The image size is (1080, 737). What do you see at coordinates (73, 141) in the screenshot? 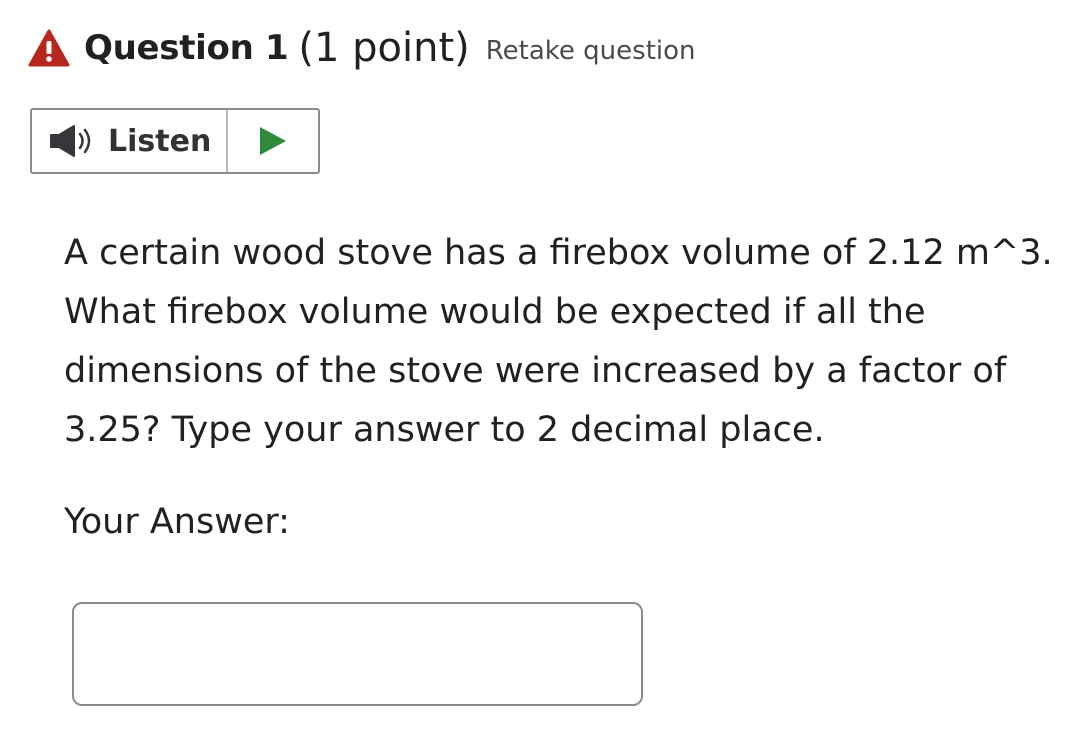
I see `speaker-icon` at bounding box center [73, 141].